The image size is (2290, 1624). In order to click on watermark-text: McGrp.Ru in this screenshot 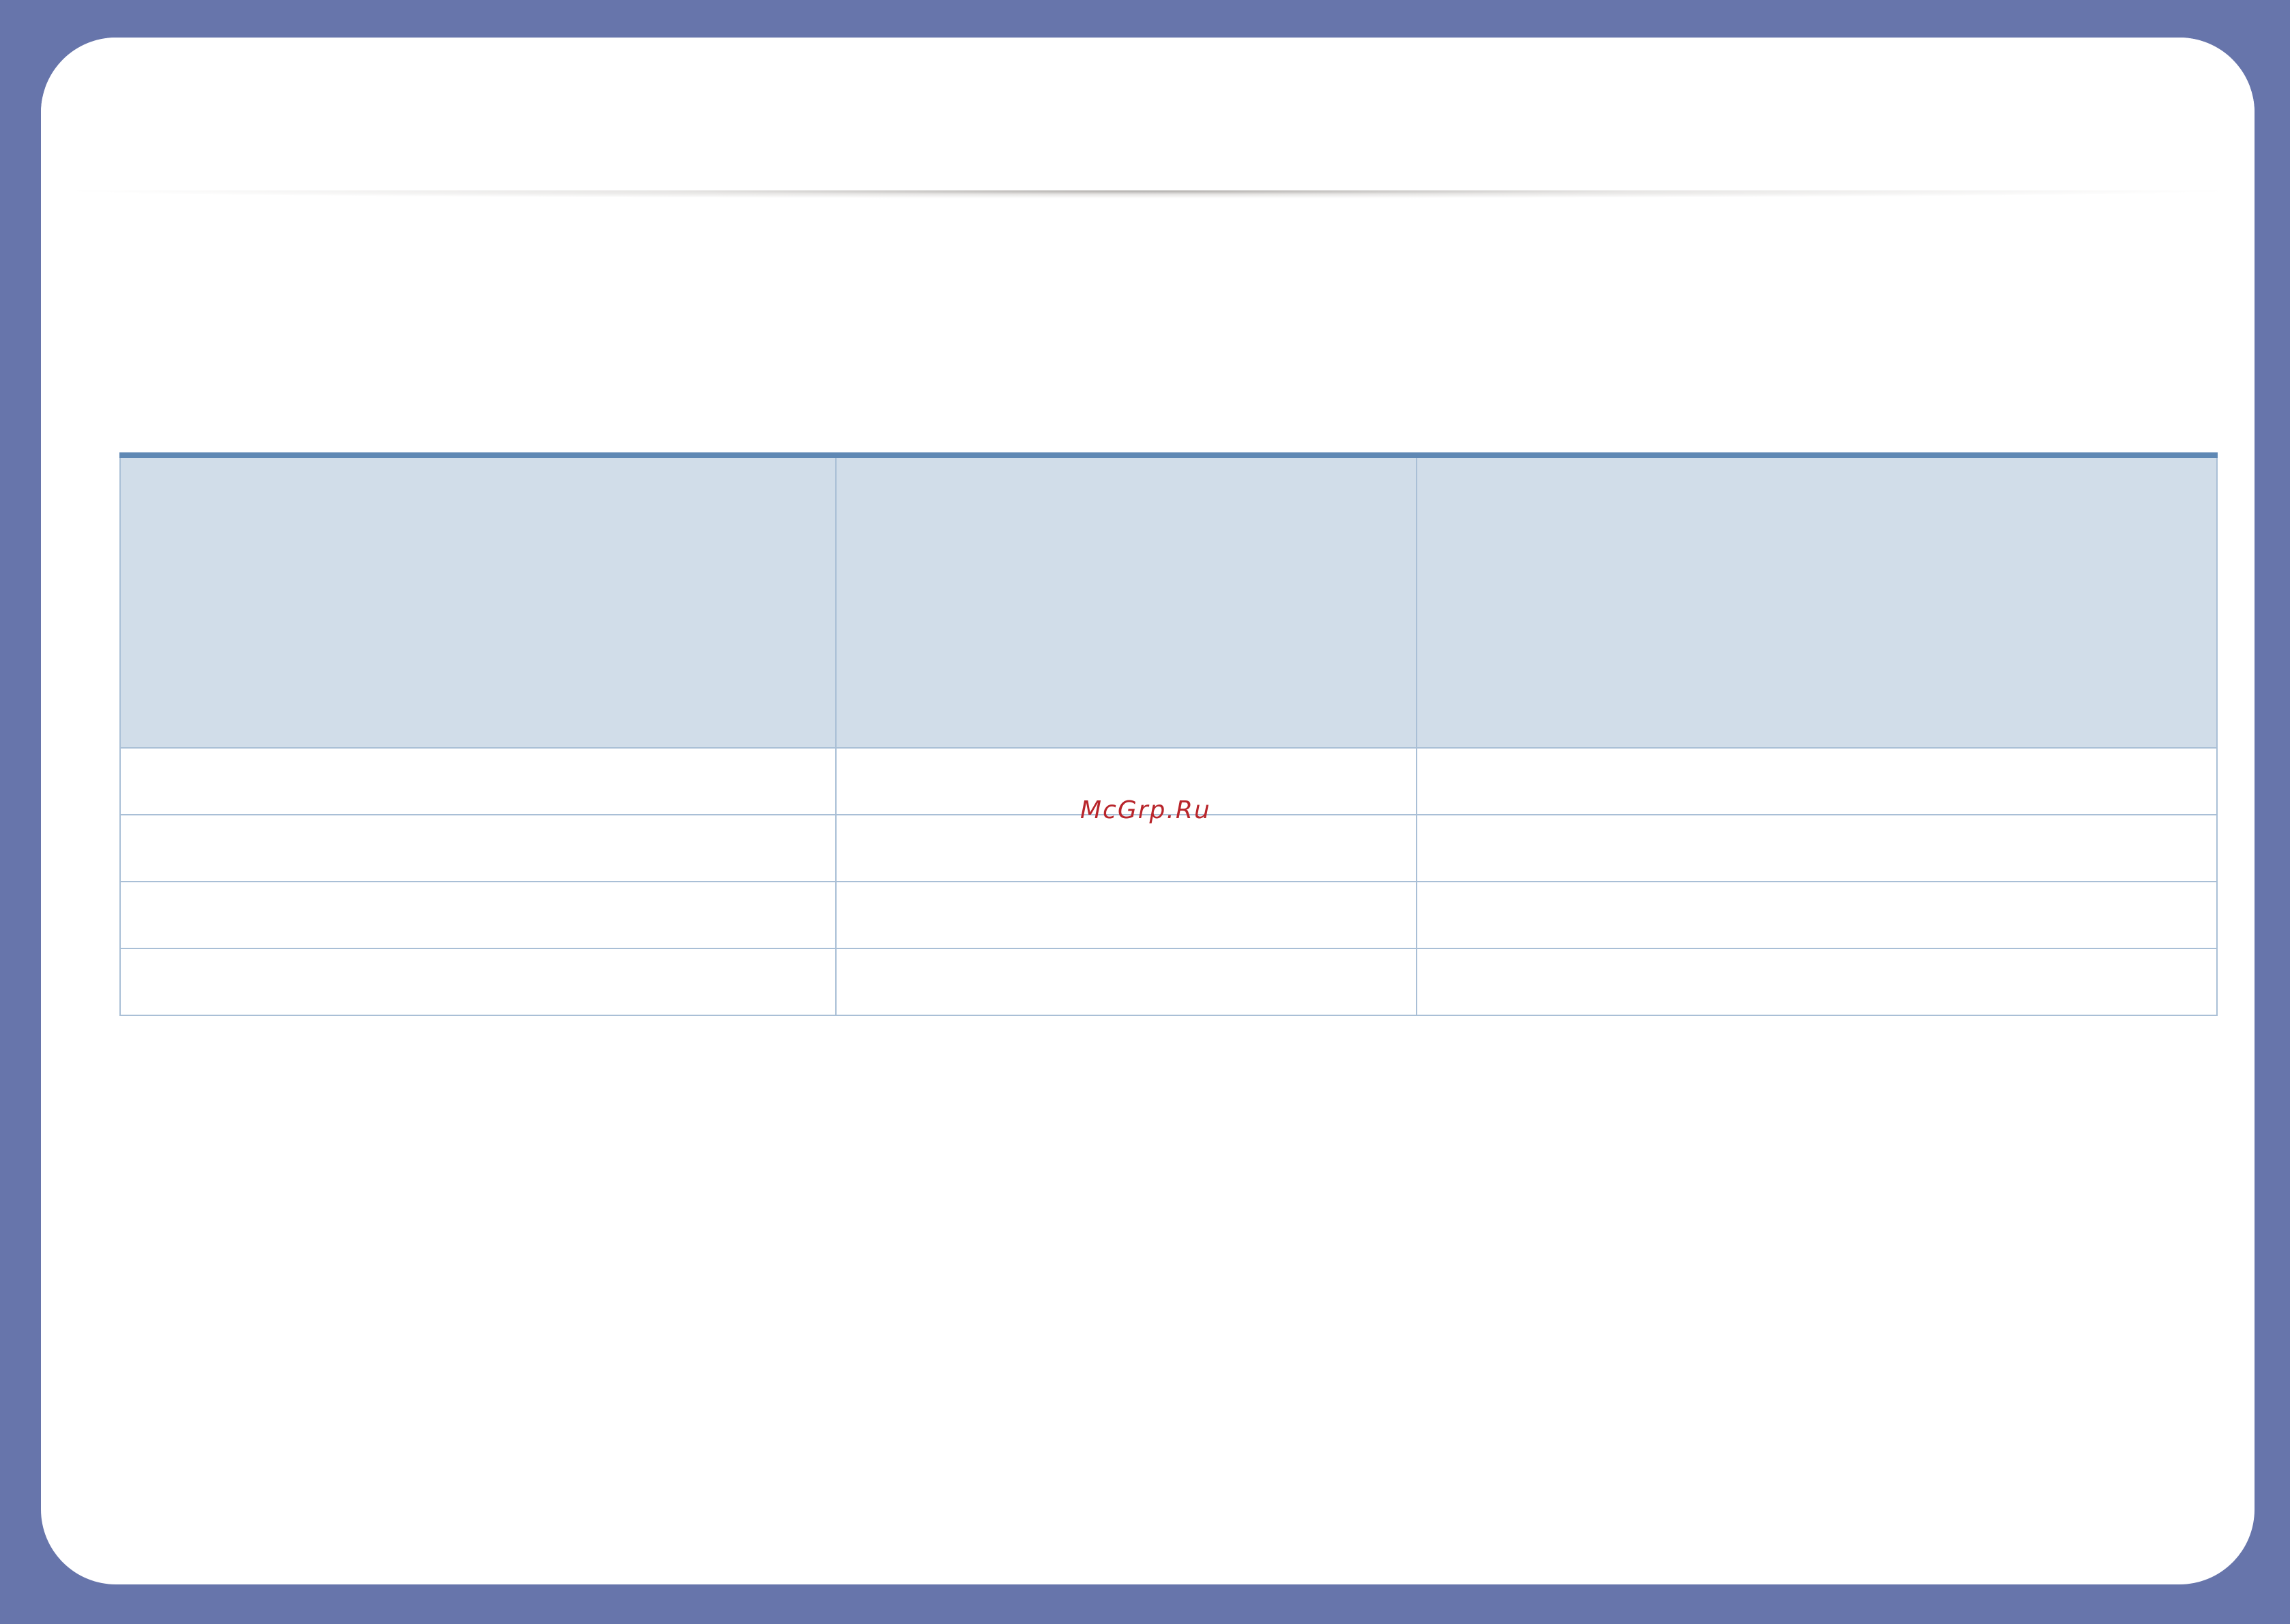, I will do `click(1145, 810)`.